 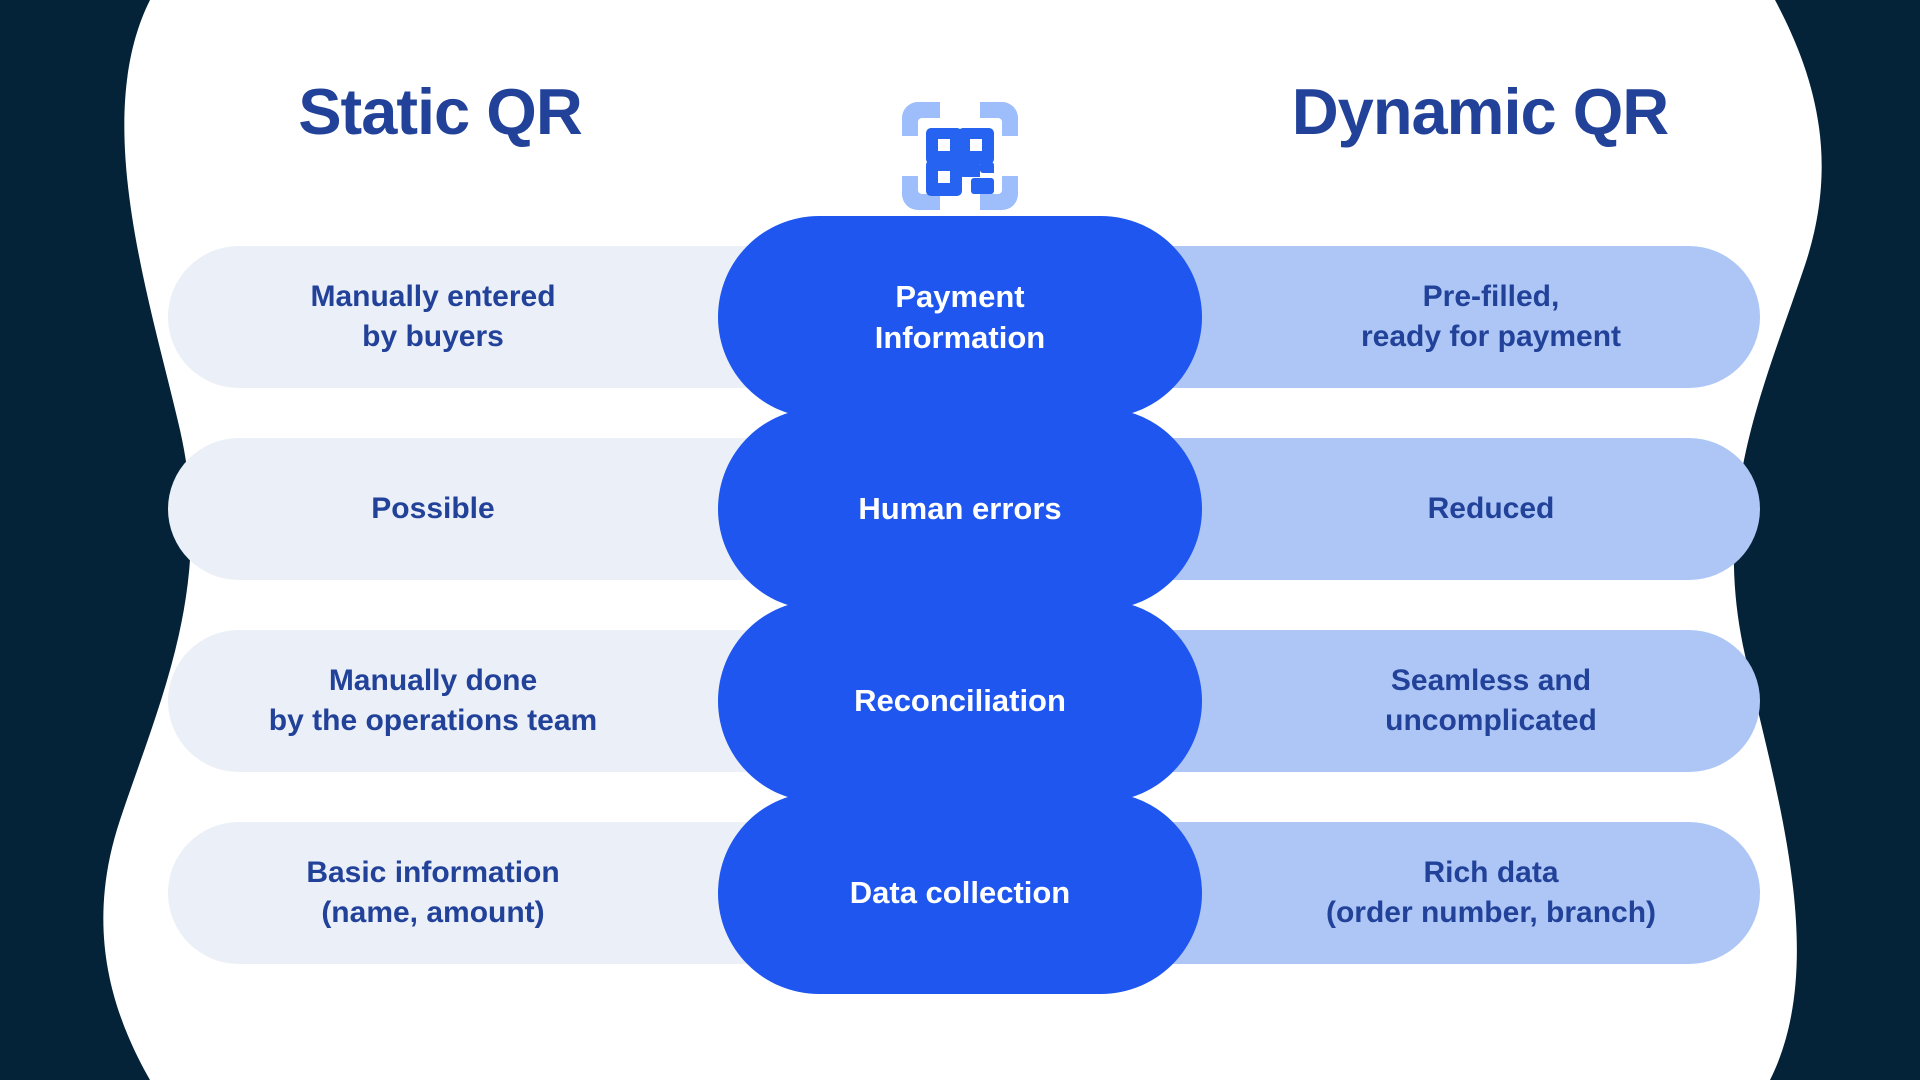 What do you see at coordinates (960, 893) in the screenshot?
I see `criterion-label-4: Data collection` at bounding box center [960, 893].